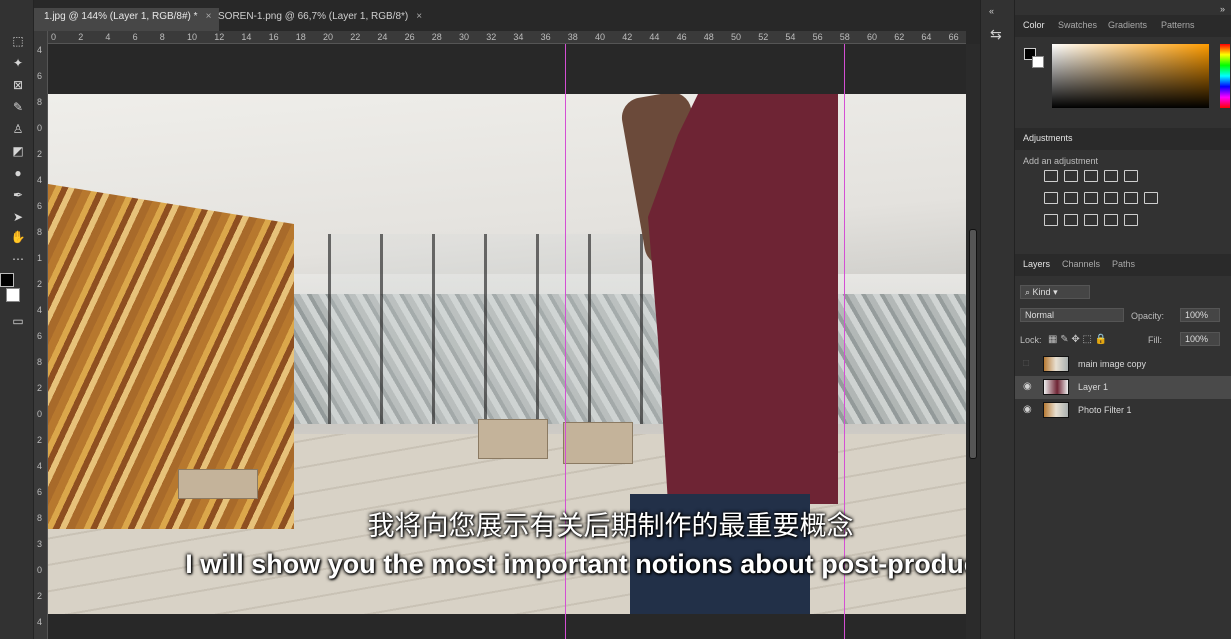 This screenshot has width=1231, height=639. I want to click on ruler-label: 22, so click(355, 37).